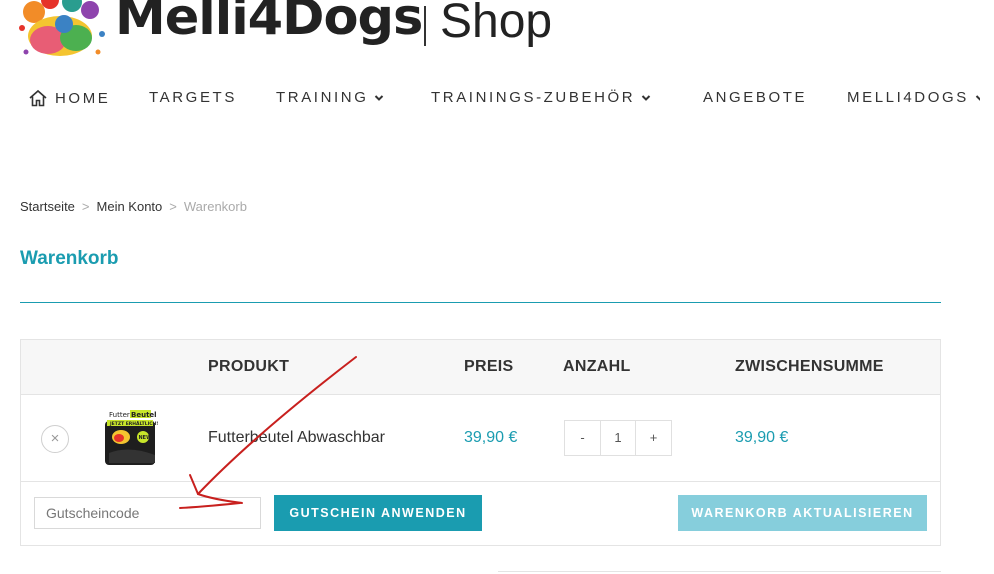 Image resolution: width=994 pixels, height=574 pixels. Describe the element at coordinates (38, 98) in the screenshot. I see `home-icon` at that location.